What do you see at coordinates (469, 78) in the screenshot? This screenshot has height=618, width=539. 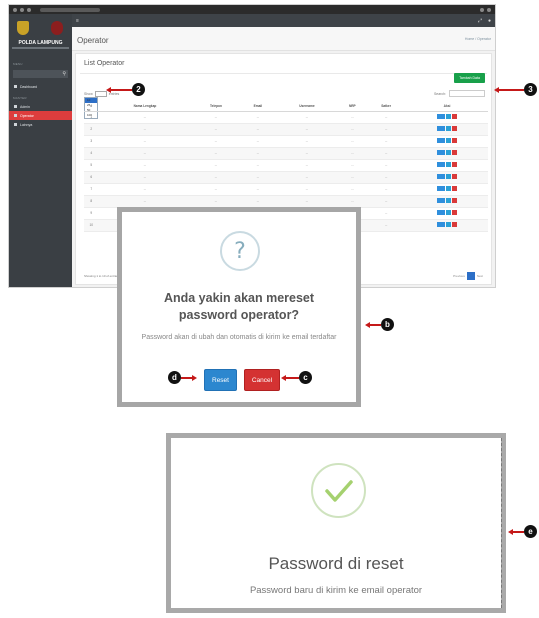 I see `add-operator-button: Tambah Data` at bounding box center [469, 78].